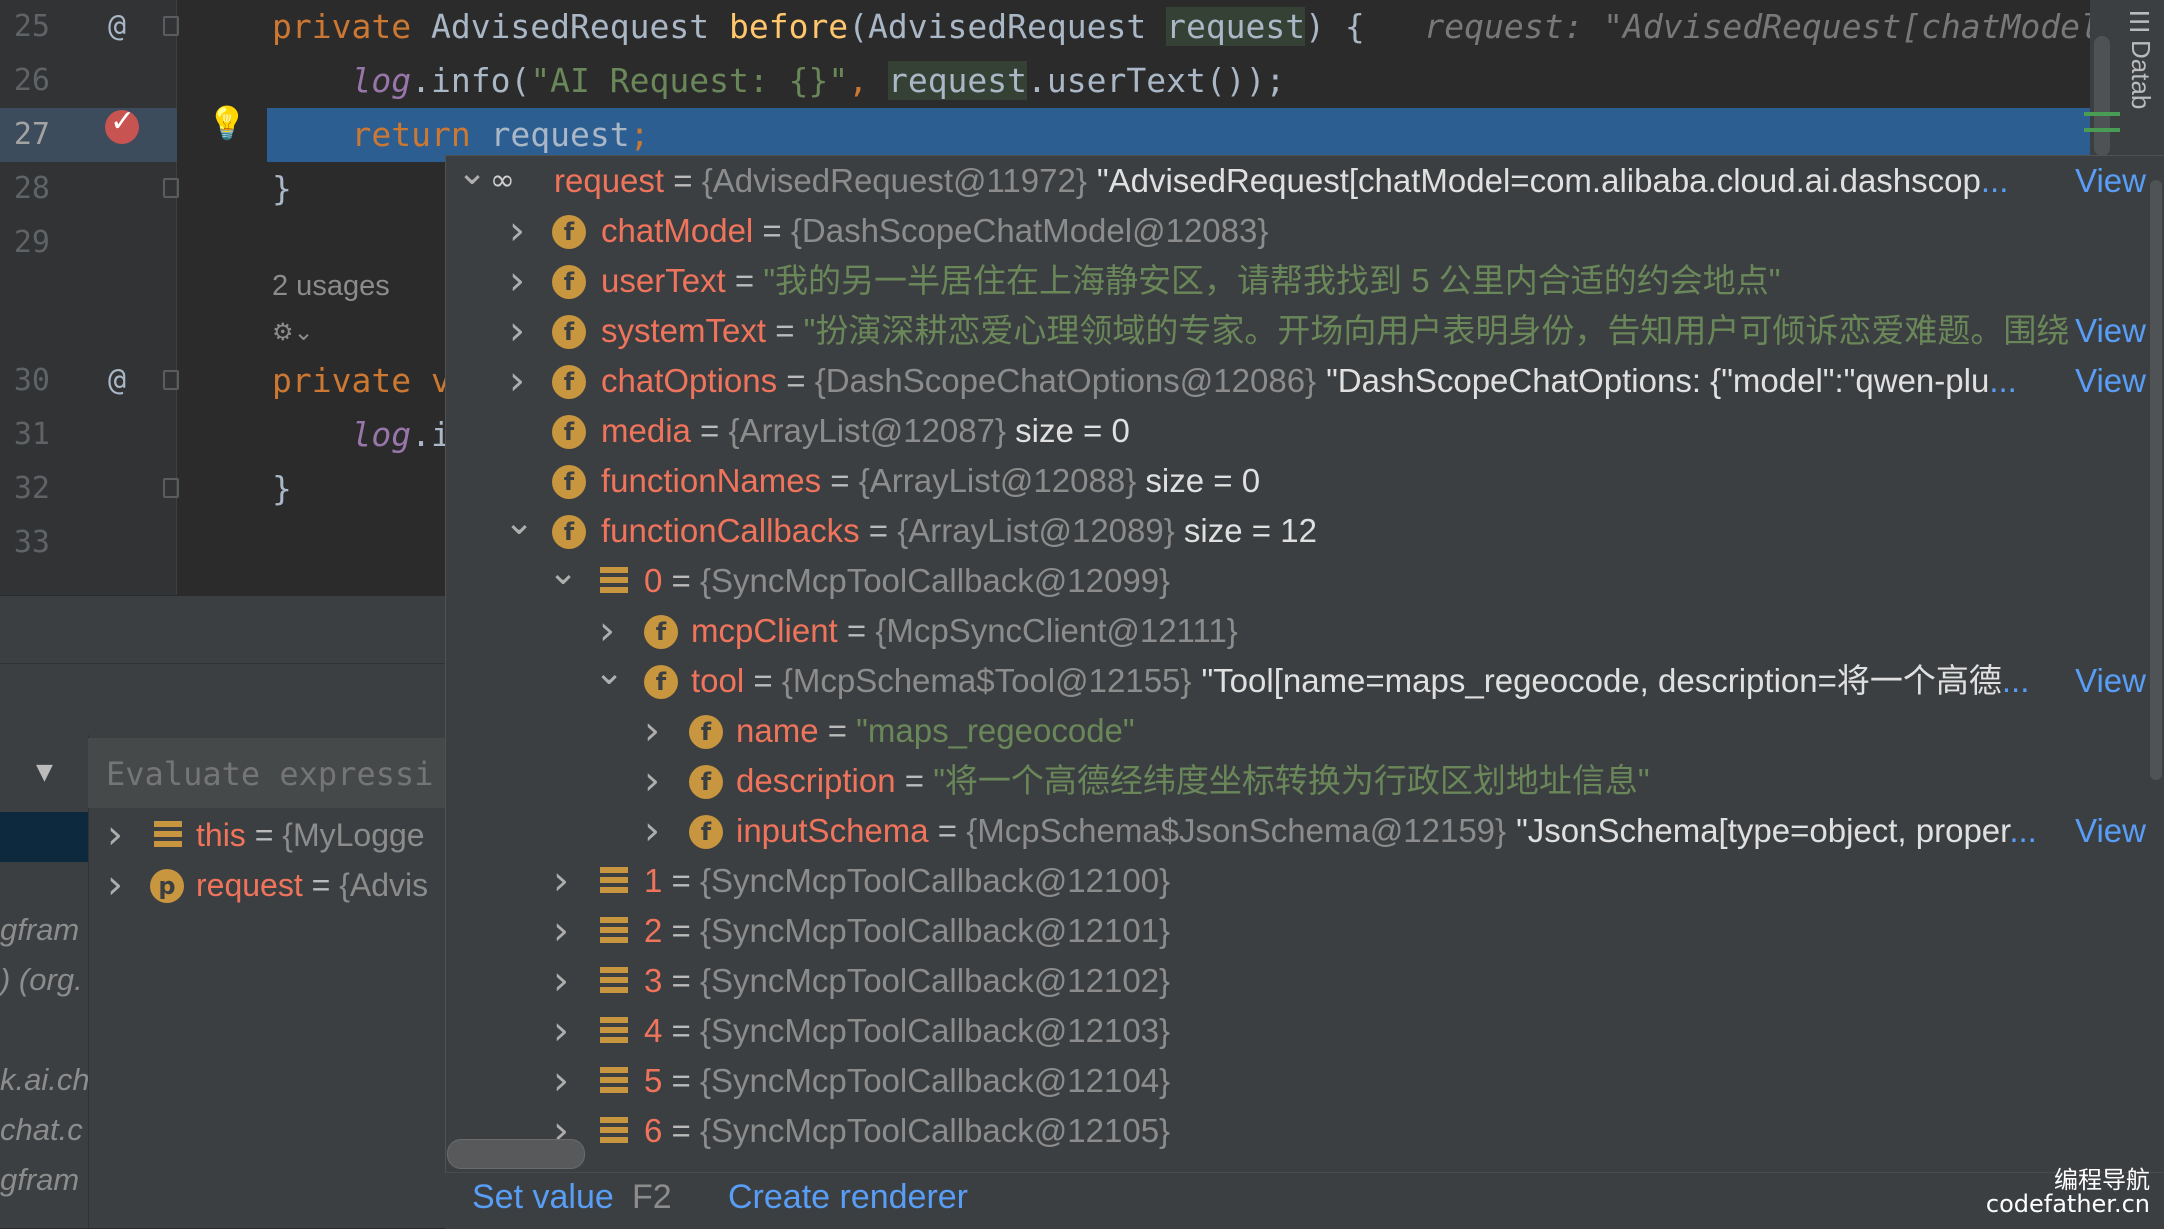 The height and width of the screenshot is (1229, 2164). I want to click on tree-row: › 5 = {SyncMcpToolCallback@12104}, so click(1296, 1081).